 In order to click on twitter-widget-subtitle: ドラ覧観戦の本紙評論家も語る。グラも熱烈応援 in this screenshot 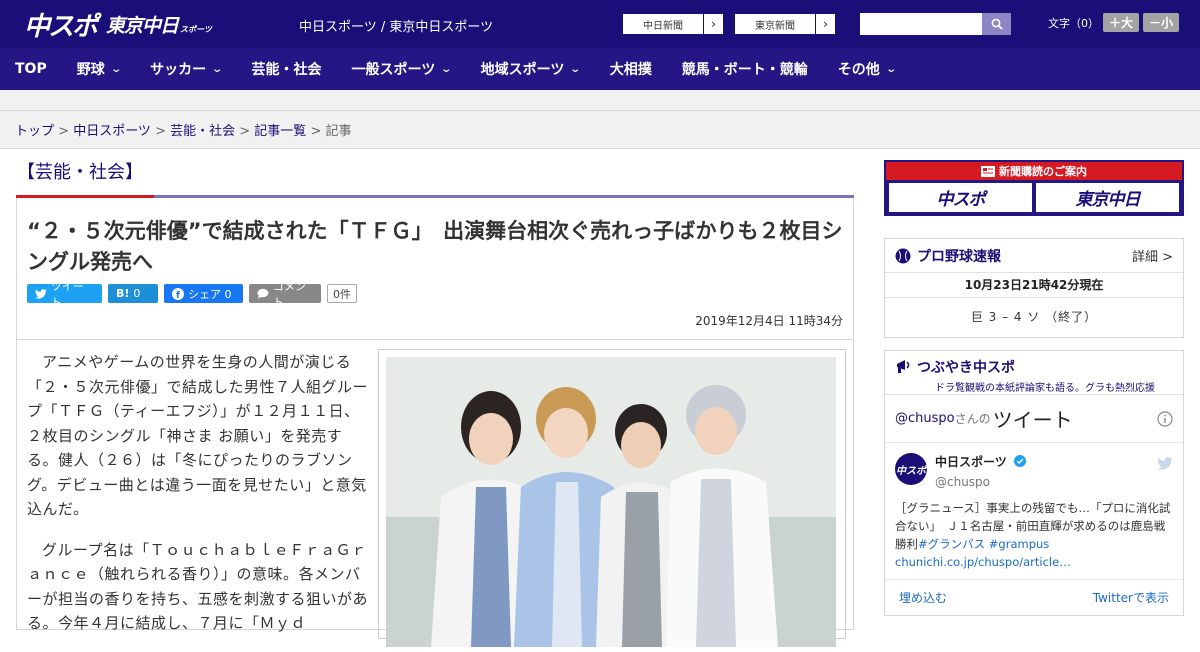, I will do `click(1045, 388)`.